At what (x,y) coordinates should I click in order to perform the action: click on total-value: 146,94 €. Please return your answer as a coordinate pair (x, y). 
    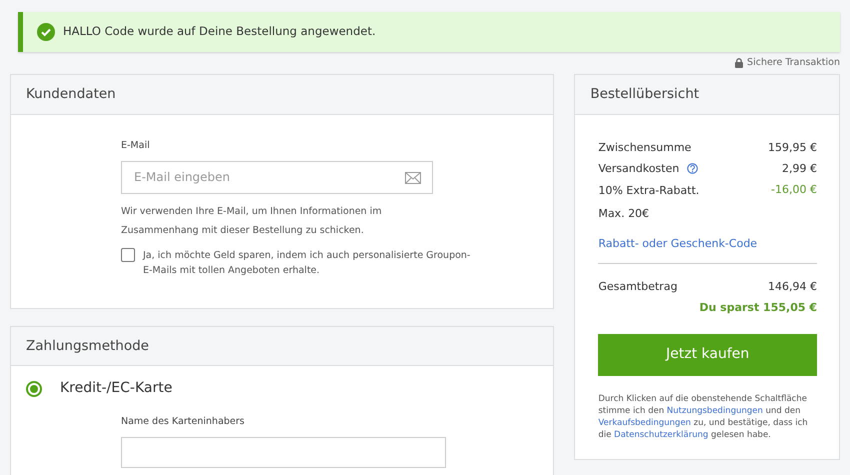
    Looking at the image, I should click on (792, 286).